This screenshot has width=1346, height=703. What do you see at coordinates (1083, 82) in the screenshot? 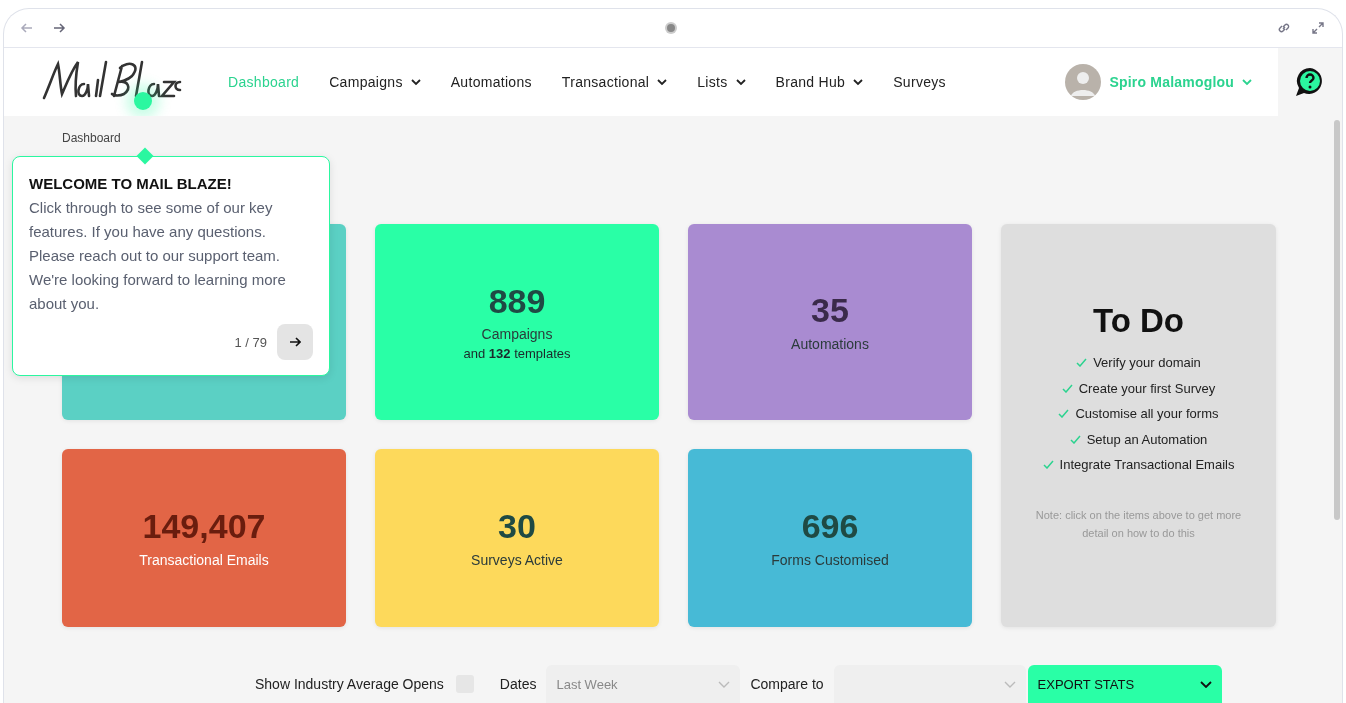
I see `avatar` at bounding box center [1083, 82].